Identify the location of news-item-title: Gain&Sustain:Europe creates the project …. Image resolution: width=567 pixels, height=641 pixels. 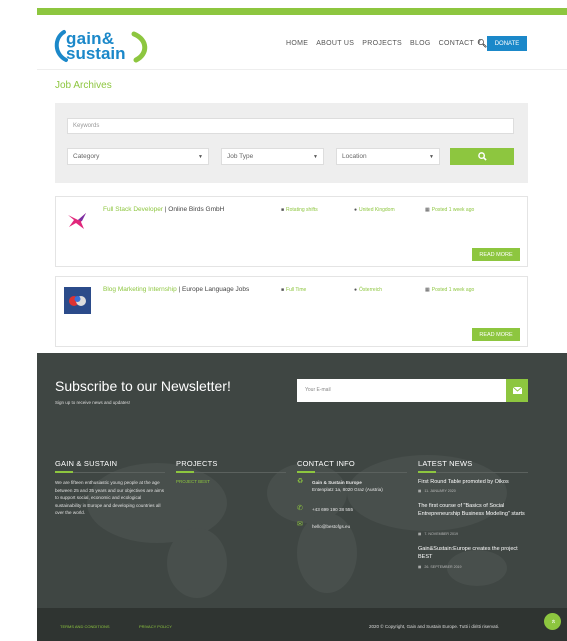
(475, 553).